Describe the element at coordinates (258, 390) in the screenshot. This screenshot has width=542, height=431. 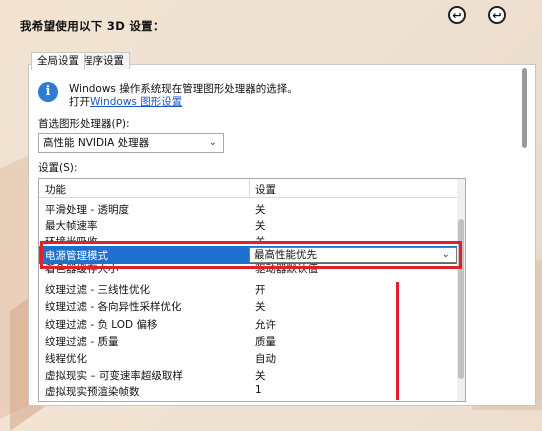
I see `setting-cell: 1` at that location.